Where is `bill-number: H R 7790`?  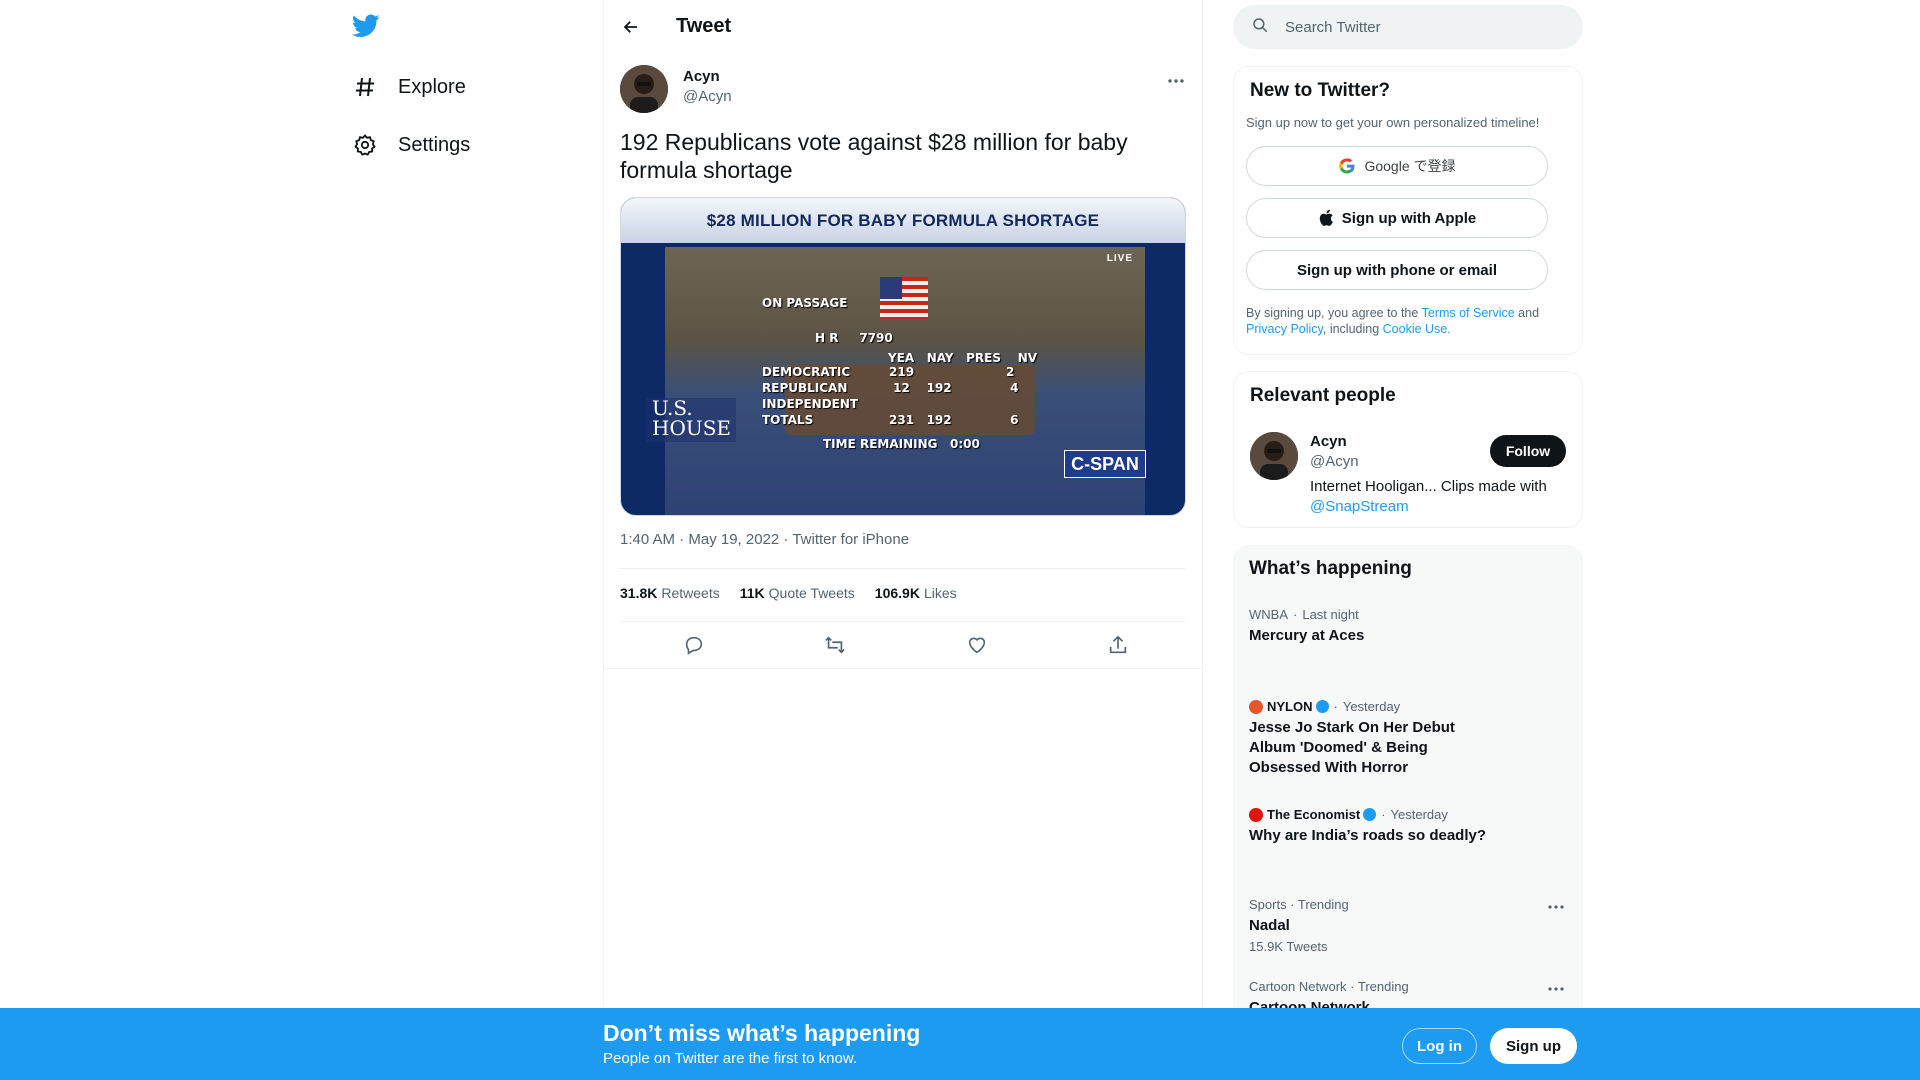 bill-number: H R 7790 is located at coordinates (854, 338).